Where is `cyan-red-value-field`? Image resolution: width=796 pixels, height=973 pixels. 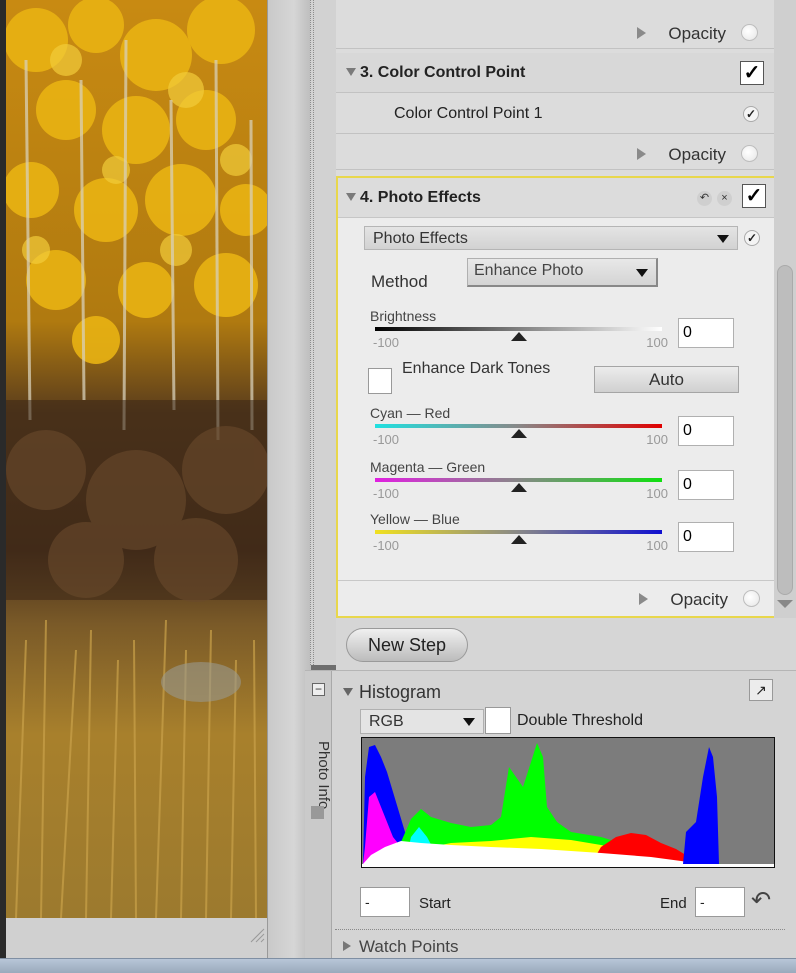 cyan-red-value-field is located at coordinates (706, 431).